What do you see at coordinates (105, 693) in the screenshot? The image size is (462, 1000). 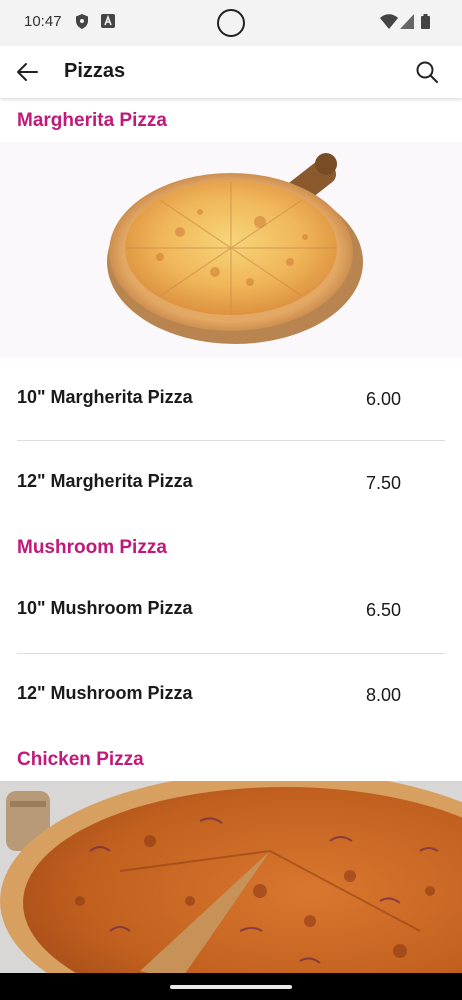 I see `item-name: 12" Mushroom Pizza` at bounding box center [105, 693].